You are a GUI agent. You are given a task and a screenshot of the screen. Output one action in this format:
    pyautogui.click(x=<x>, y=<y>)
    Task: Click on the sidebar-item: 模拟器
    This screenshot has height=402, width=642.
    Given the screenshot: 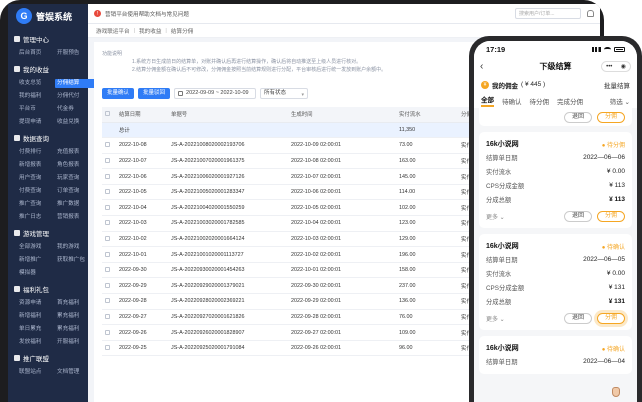 What is the action you would take?
    pyautogui.click(x=38, y=273)
    